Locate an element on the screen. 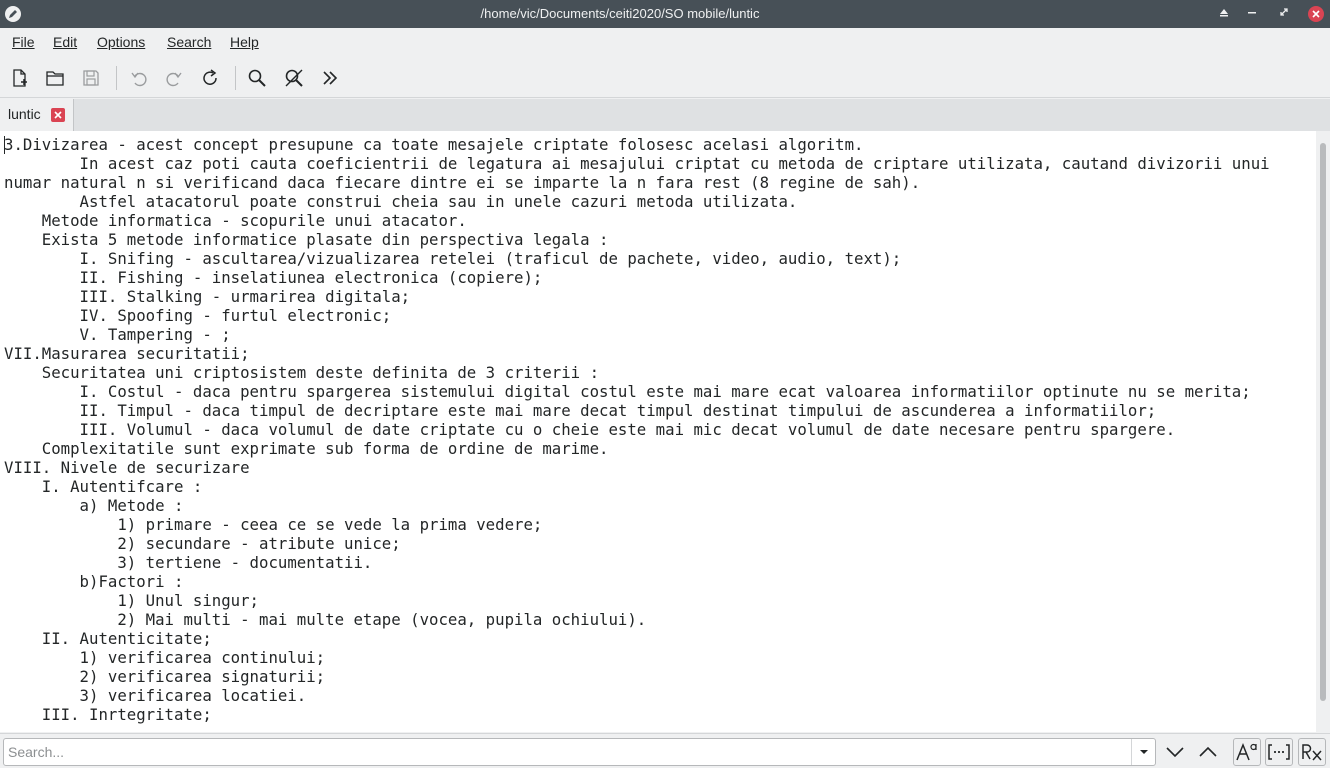  keep-above-icon is located at coordinates (1224, 14).